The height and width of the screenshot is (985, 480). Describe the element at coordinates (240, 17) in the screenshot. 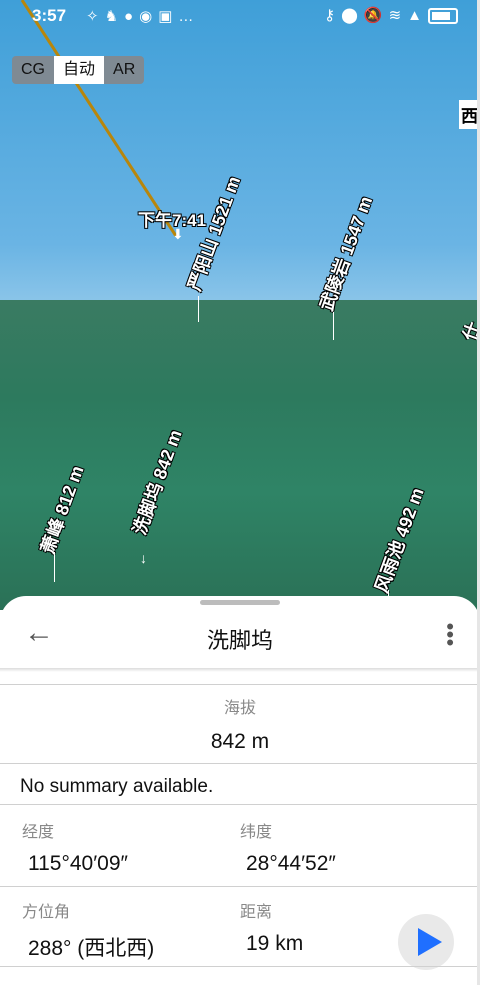

I see `status-bar: 3:57 ✧♞●◉▣… ⚷⬤🔕≋▲` at that location.